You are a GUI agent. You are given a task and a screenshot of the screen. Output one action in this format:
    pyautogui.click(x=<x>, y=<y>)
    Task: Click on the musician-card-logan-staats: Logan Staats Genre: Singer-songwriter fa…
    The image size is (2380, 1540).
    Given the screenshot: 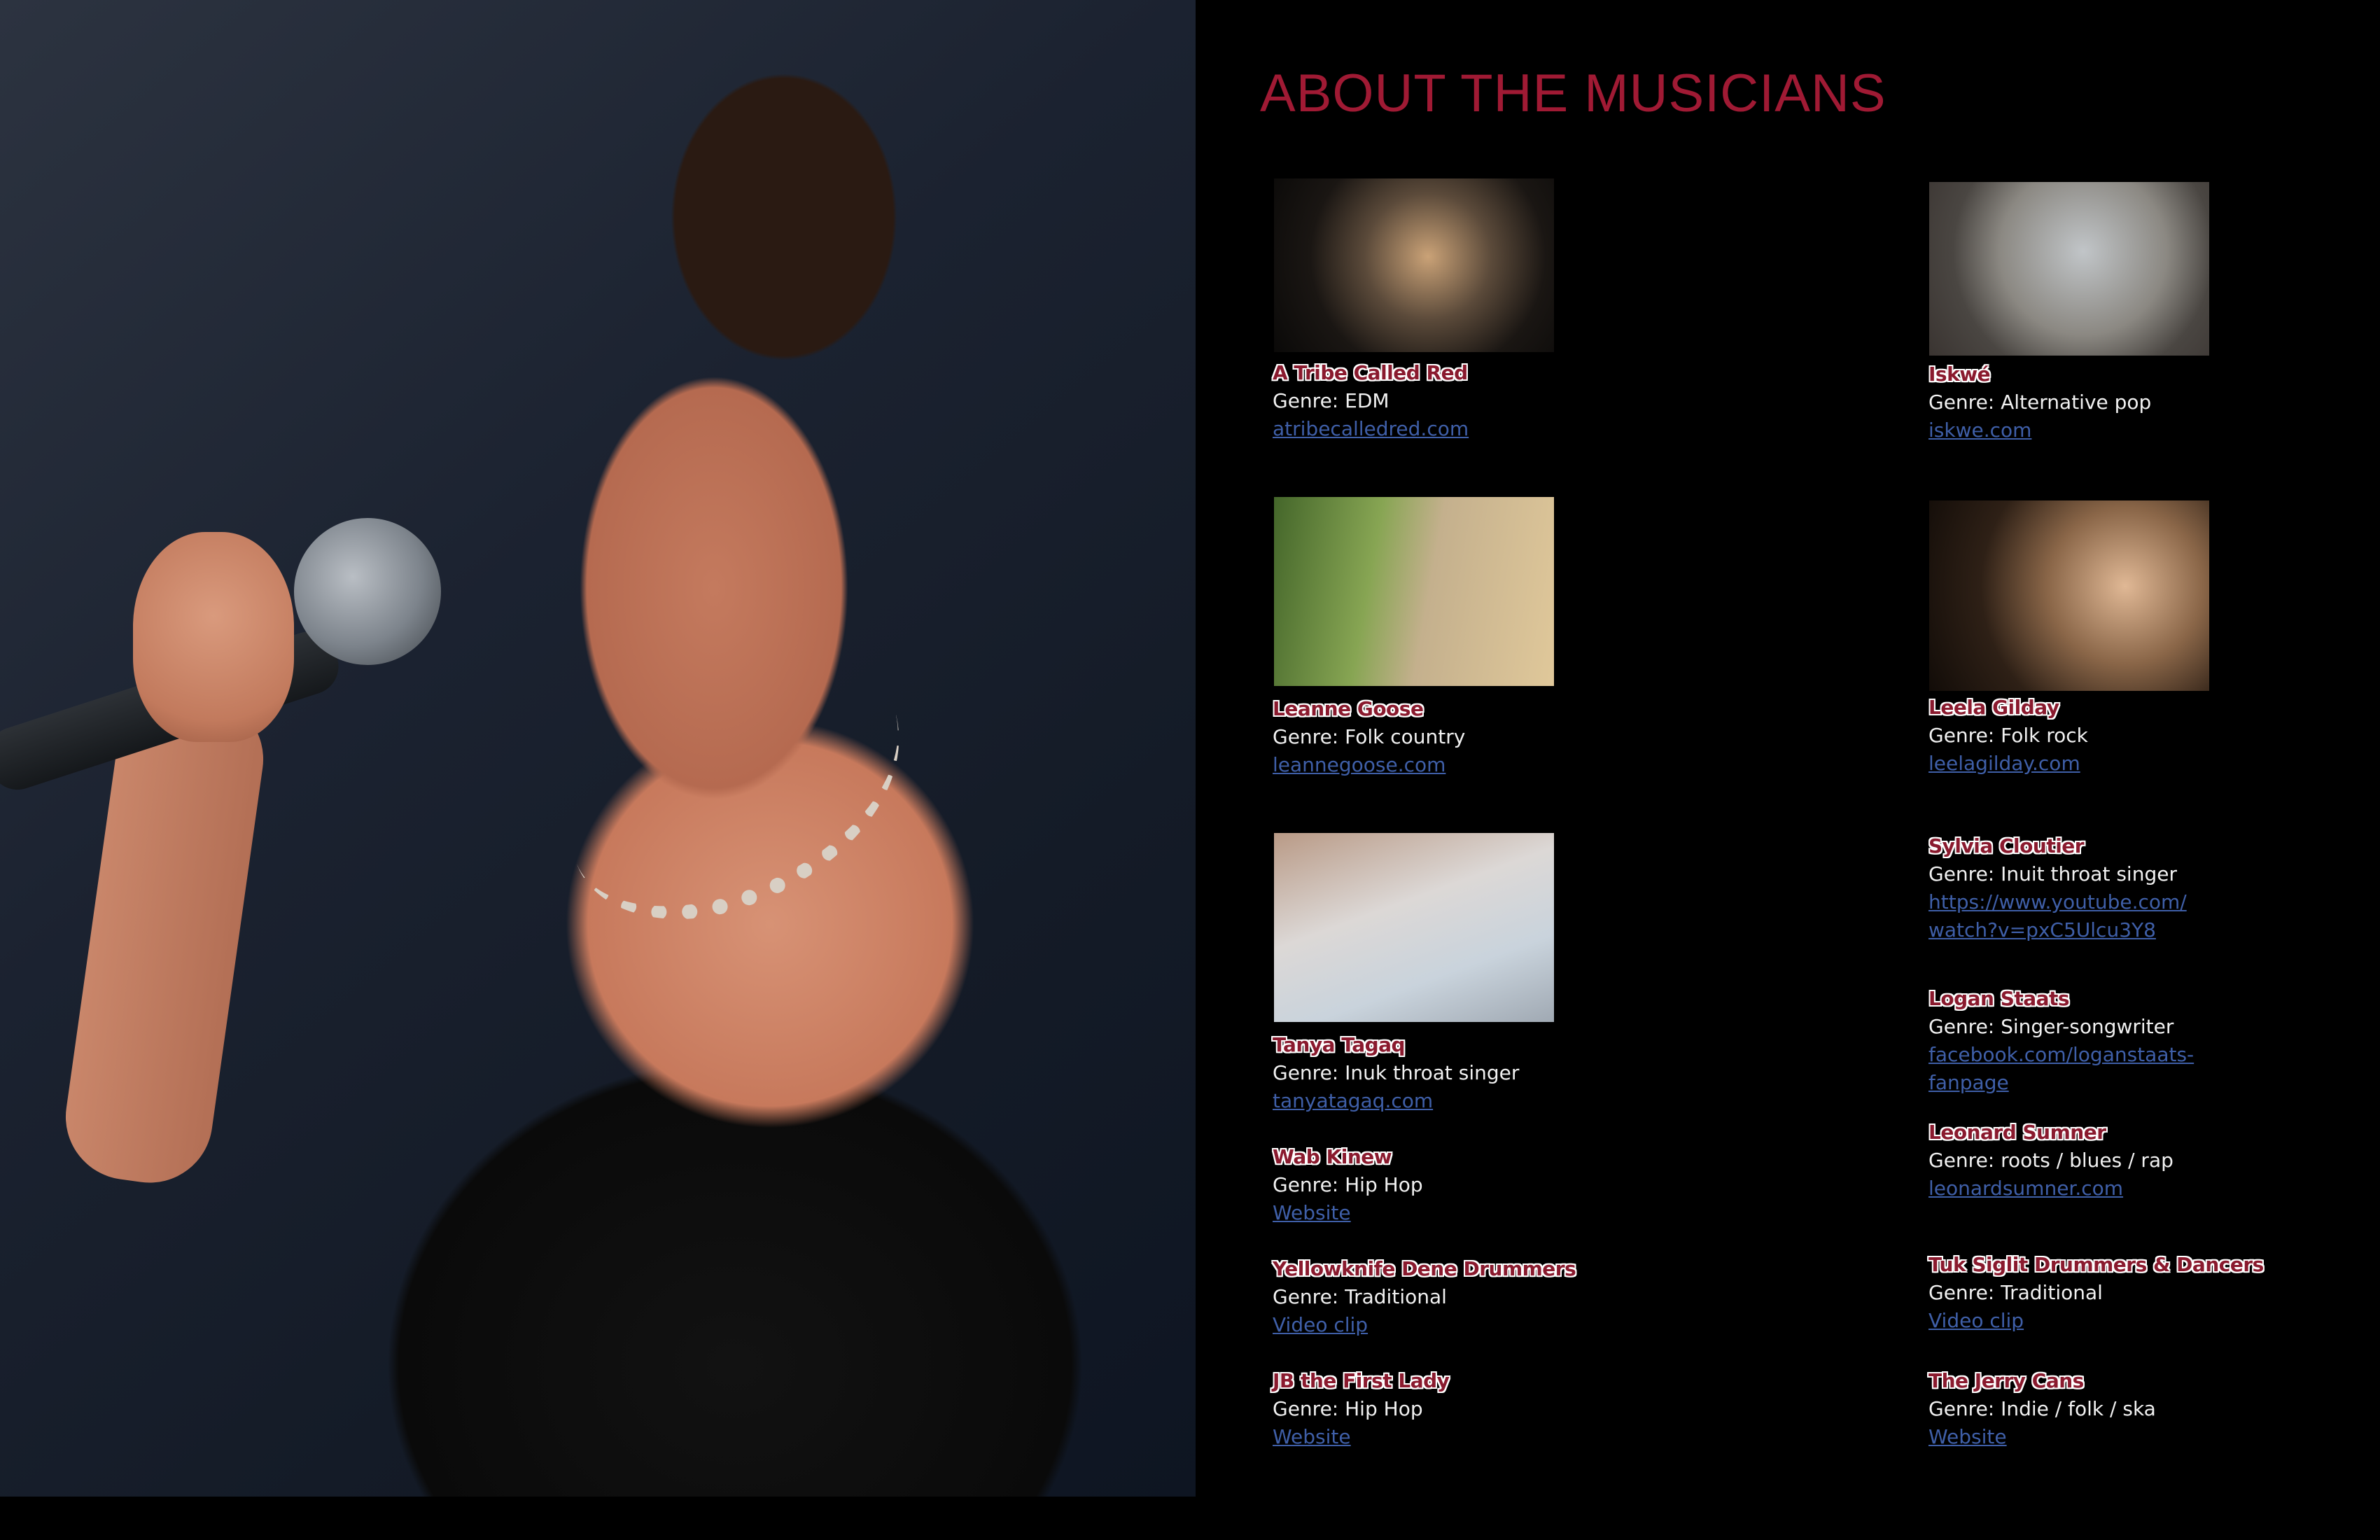 What is the action you would take?
    pyautogui.click(x=2154, y=1041)
    